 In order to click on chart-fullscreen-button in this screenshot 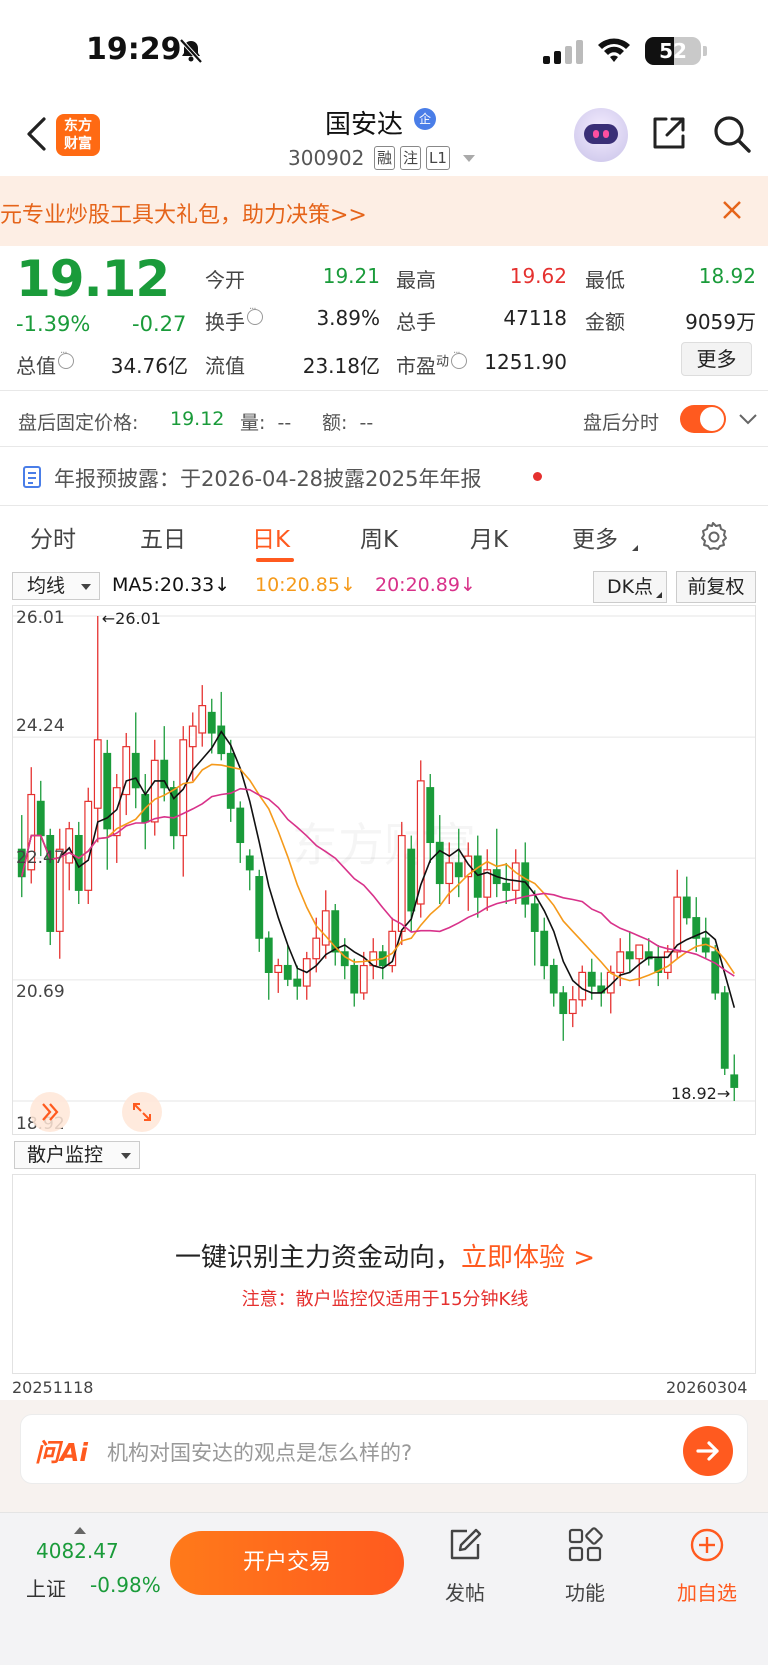, I will do `click(142, 1112)`.